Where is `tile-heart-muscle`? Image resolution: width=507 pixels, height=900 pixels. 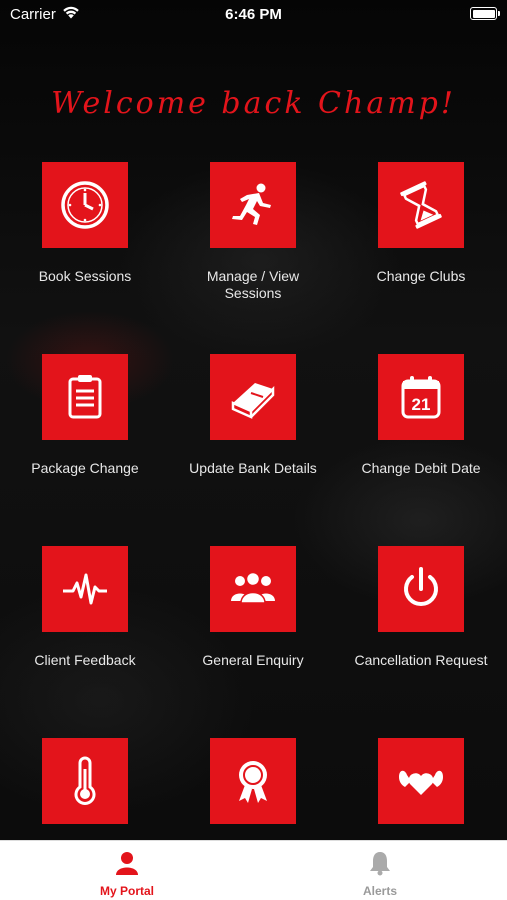
tile-heart-muscle is located at coordinates (421, 791).